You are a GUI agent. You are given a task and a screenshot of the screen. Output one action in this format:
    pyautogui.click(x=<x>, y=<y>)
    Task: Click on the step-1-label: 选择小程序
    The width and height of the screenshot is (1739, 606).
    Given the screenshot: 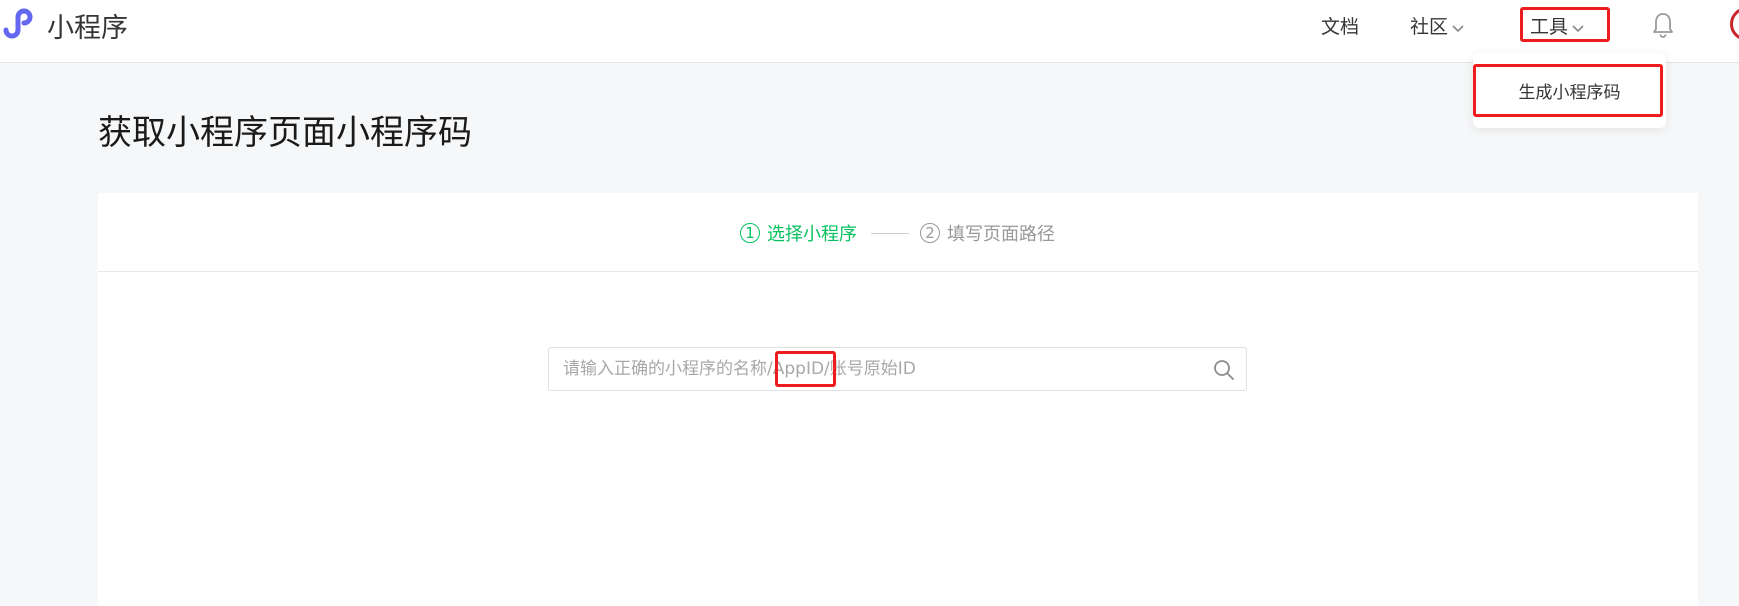 What is the action you would take?
    pyautogui.click(x=812, y=234)
    